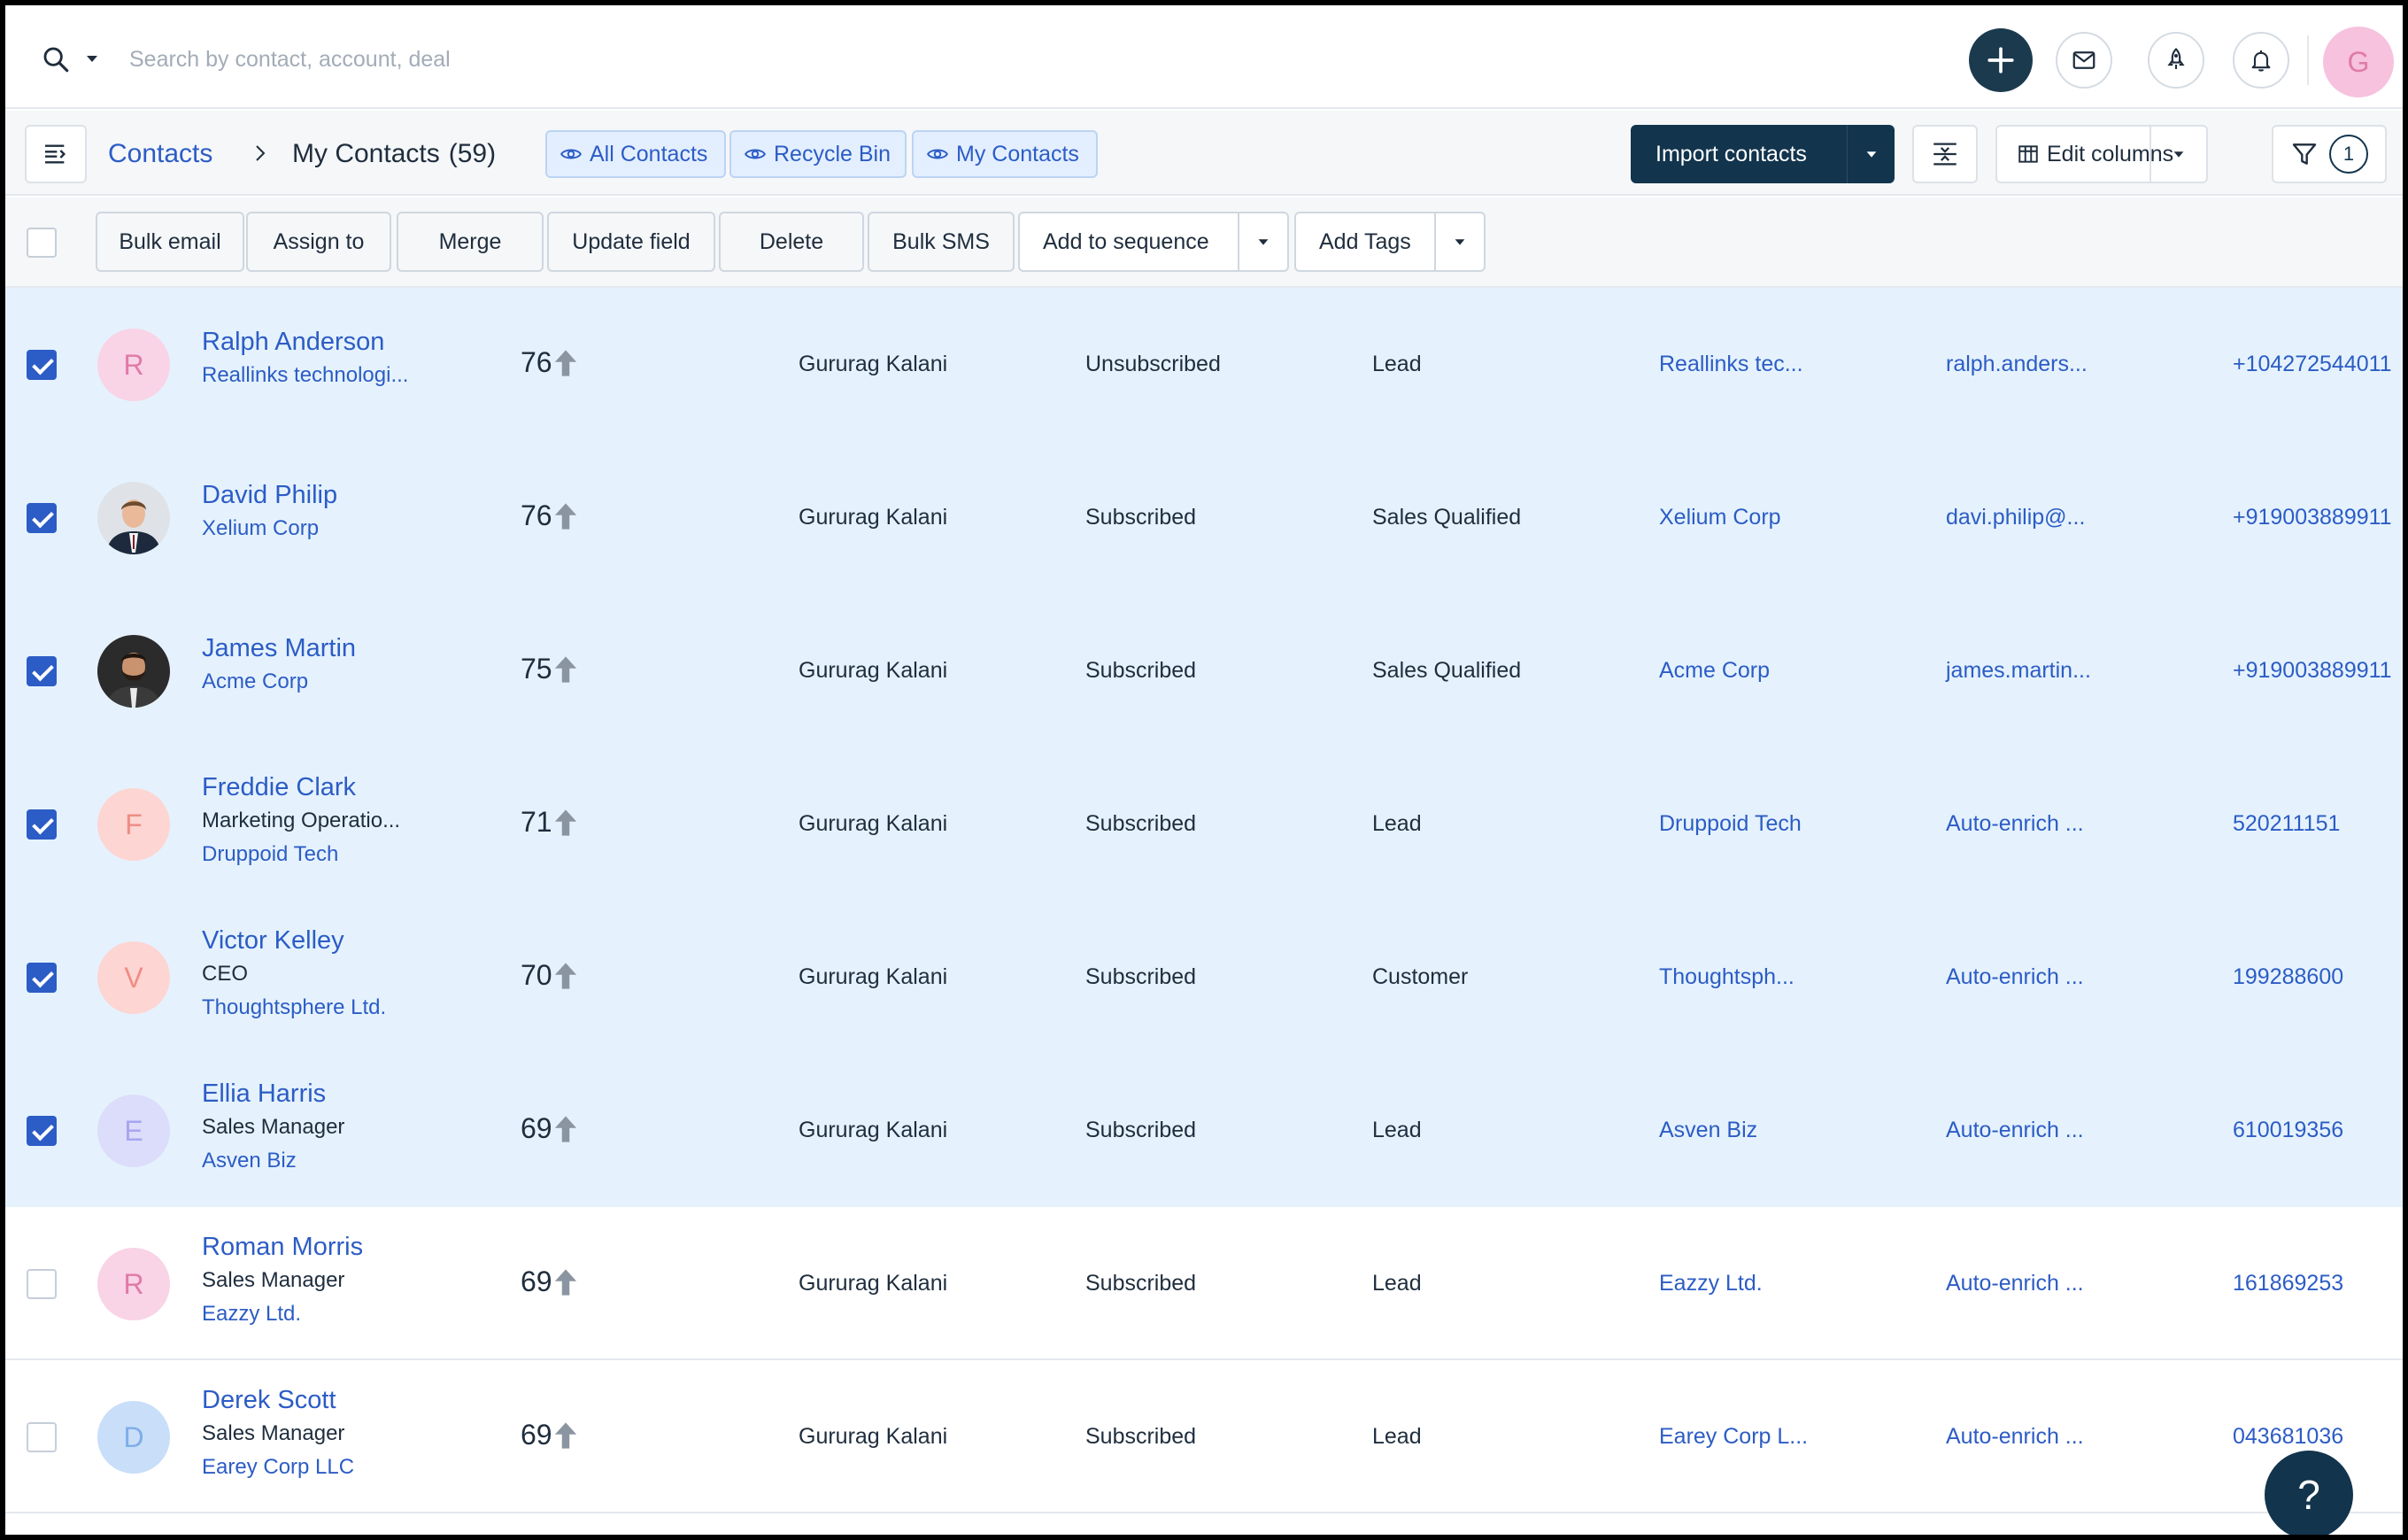  I want to click on account-link: Eazzy Ltd., so click(1711, 1283).